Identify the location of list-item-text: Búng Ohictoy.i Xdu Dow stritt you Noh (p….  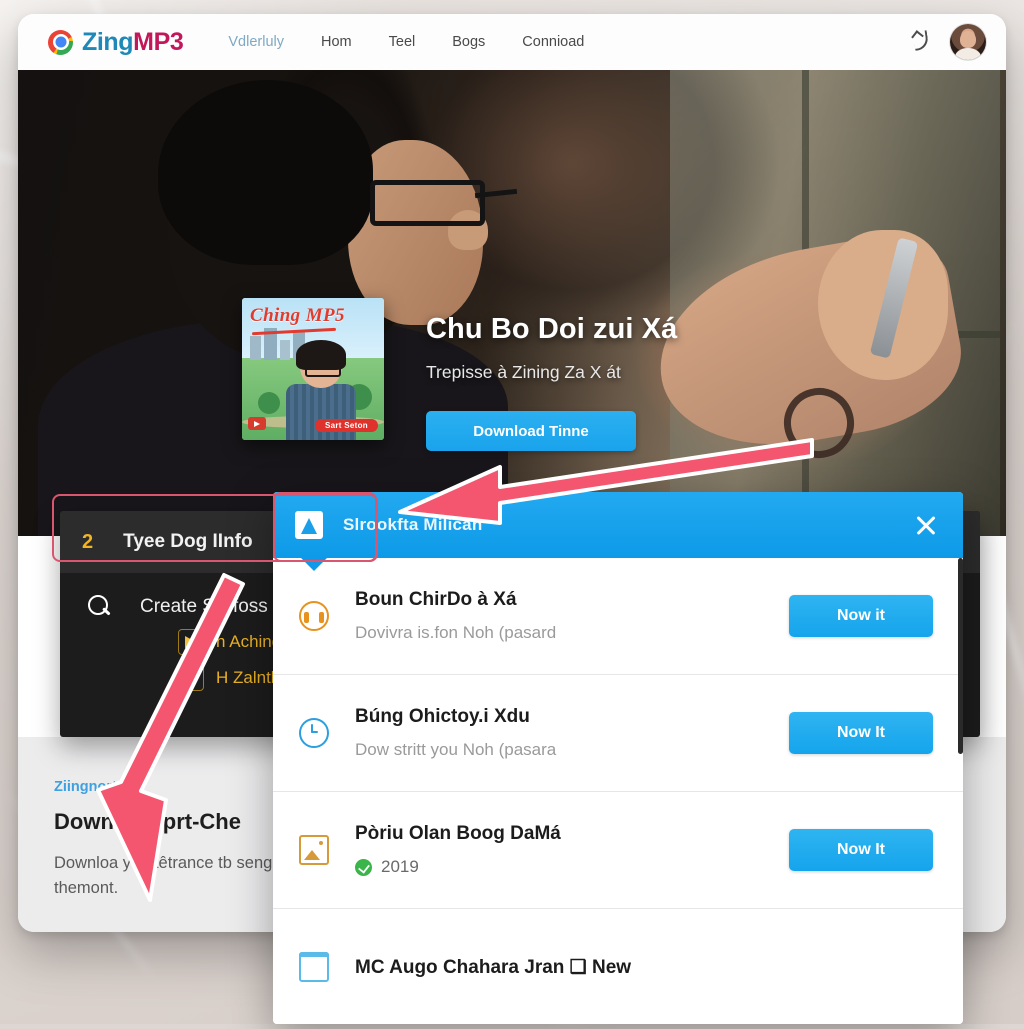
(572, 733).